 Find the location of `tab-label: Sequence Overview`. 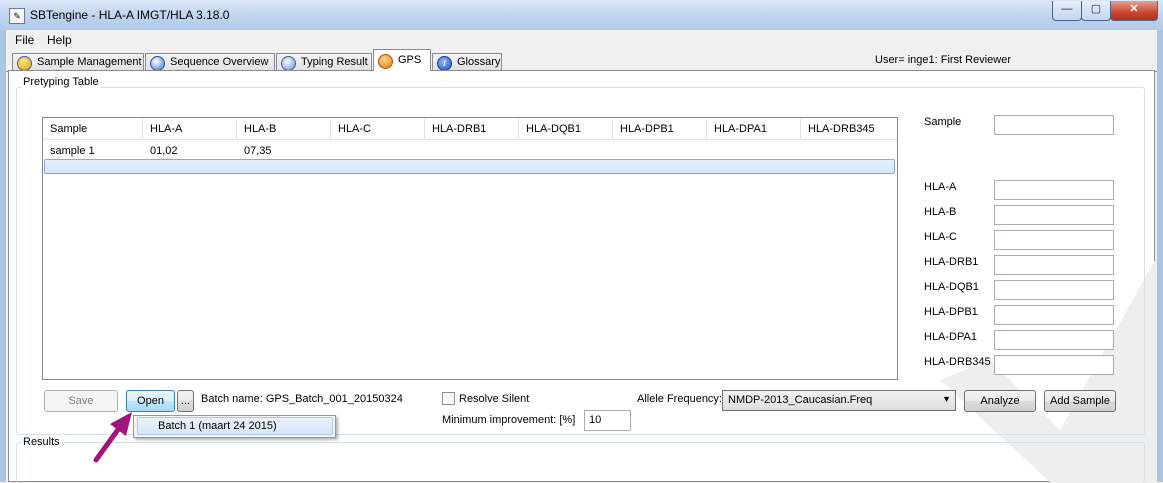

tab-label: Sequence Overview is located at coordinates (219, 62).